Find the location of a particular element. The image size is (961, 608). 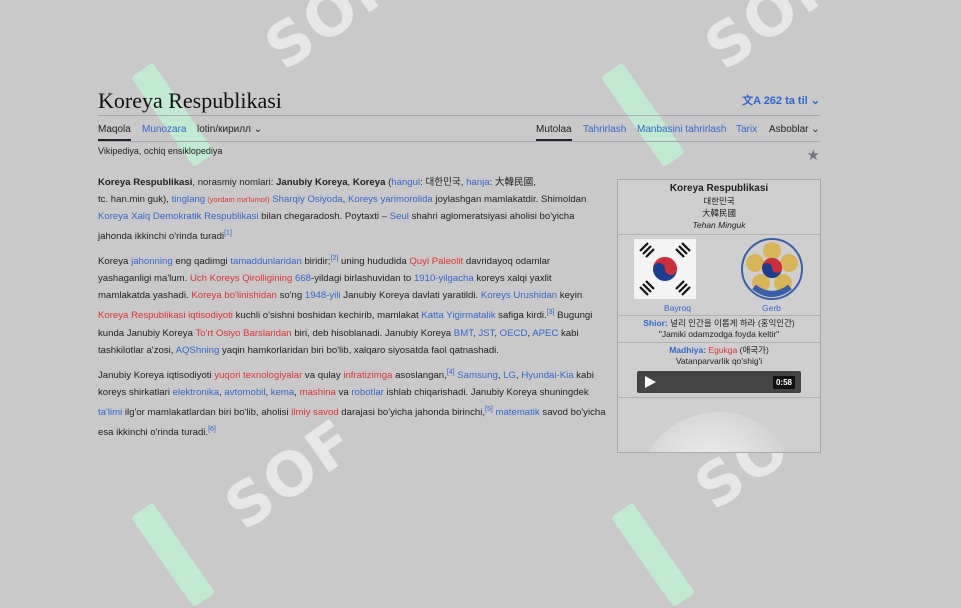

citation-ref: [6] is located at coordinates (212, 429).